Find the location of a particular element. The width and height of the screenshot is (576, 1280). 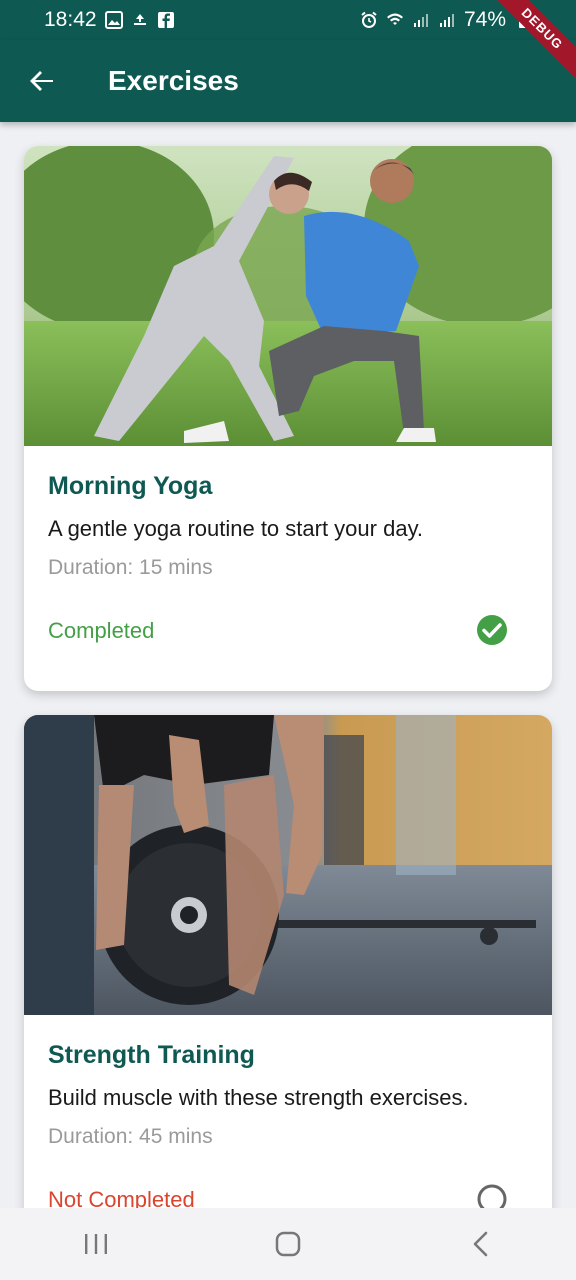

chevron-left-icon is located at coordinates (480, 1244).